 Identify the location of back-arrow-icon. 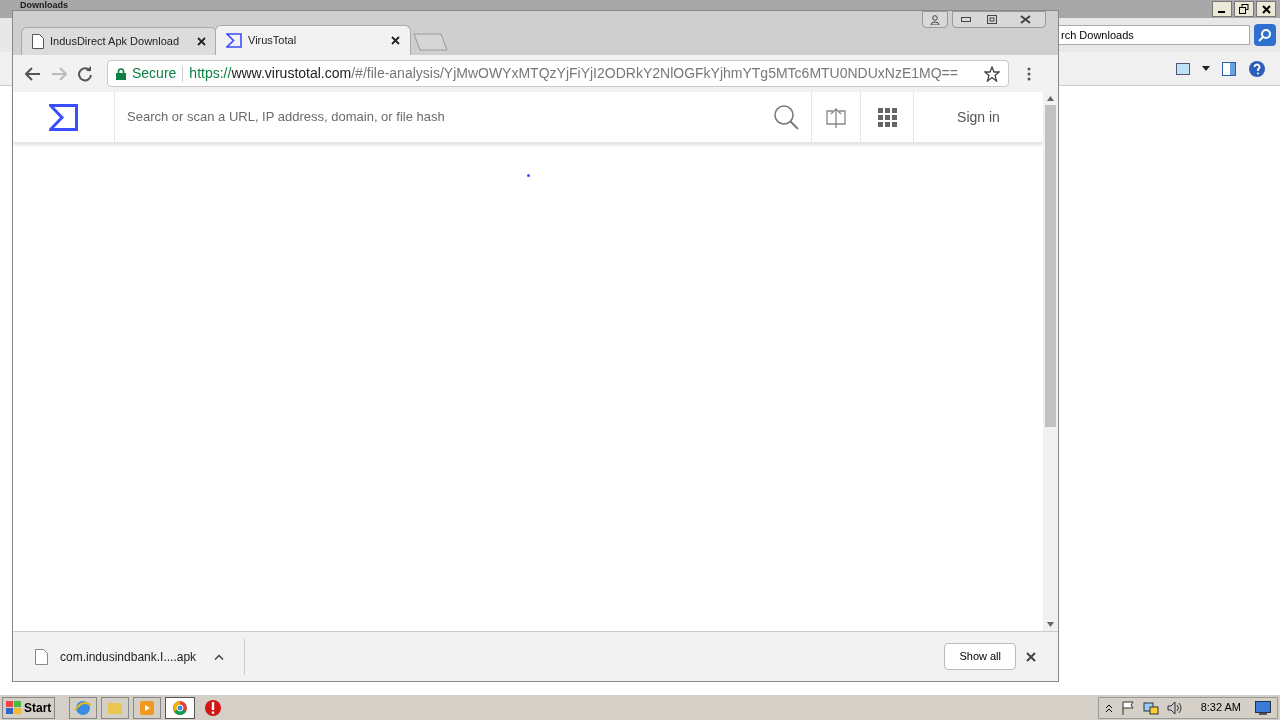
(33, 73).